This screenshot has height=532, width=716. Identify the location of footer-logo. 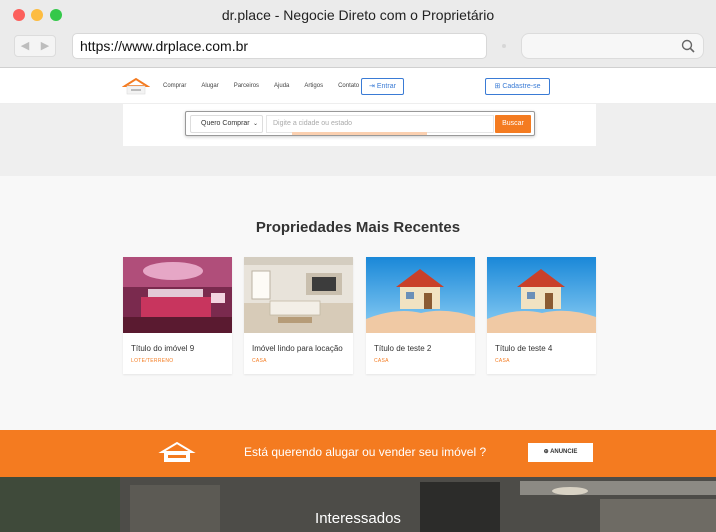
(177, 453).